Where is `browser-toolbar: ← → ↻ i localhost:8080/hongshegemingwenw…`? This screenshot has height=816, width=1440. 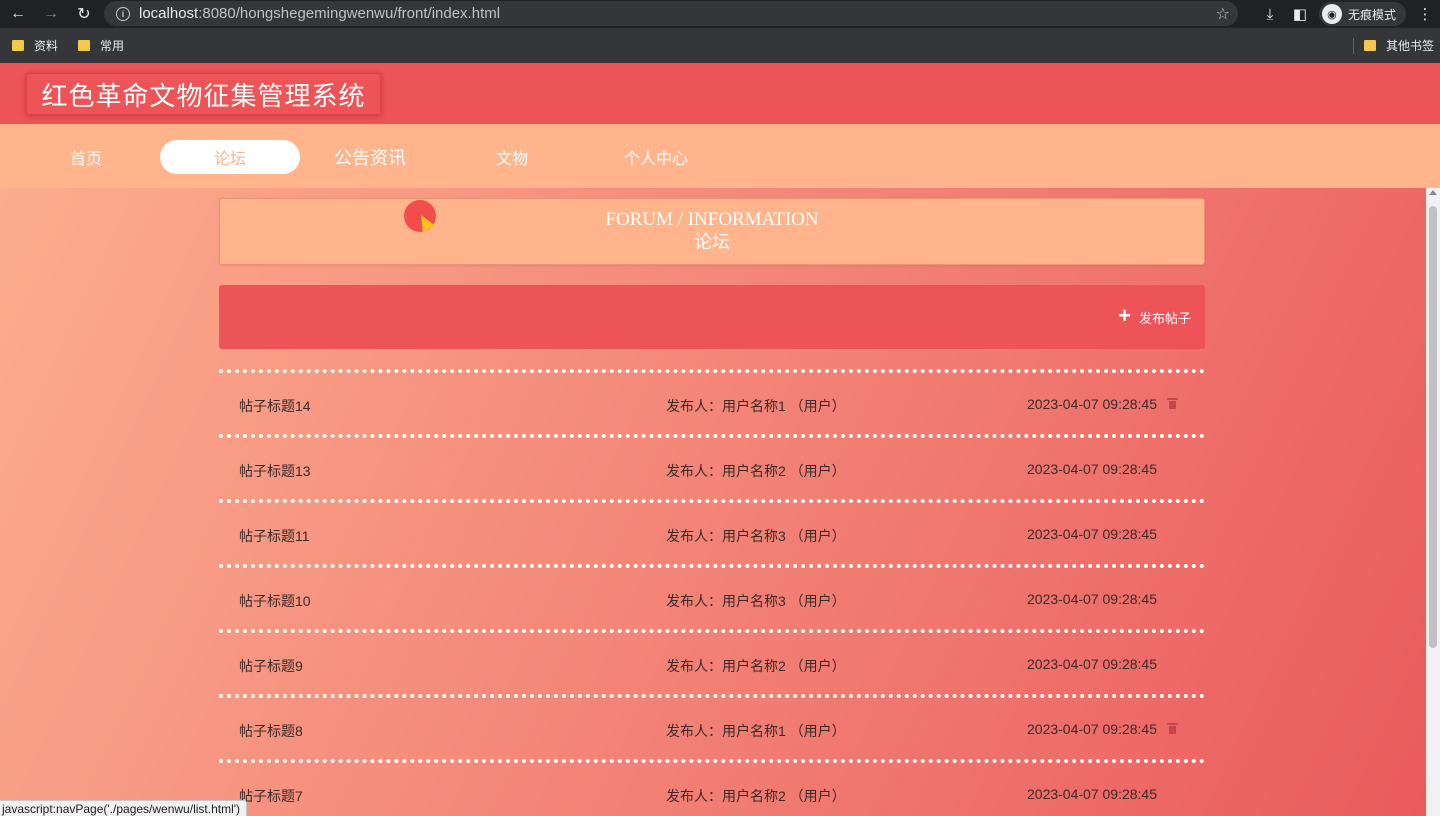 browser-toolbar: ← → ↻ i localhost:8080/hongshegemingwenw… is located at coordinates (720, 14).